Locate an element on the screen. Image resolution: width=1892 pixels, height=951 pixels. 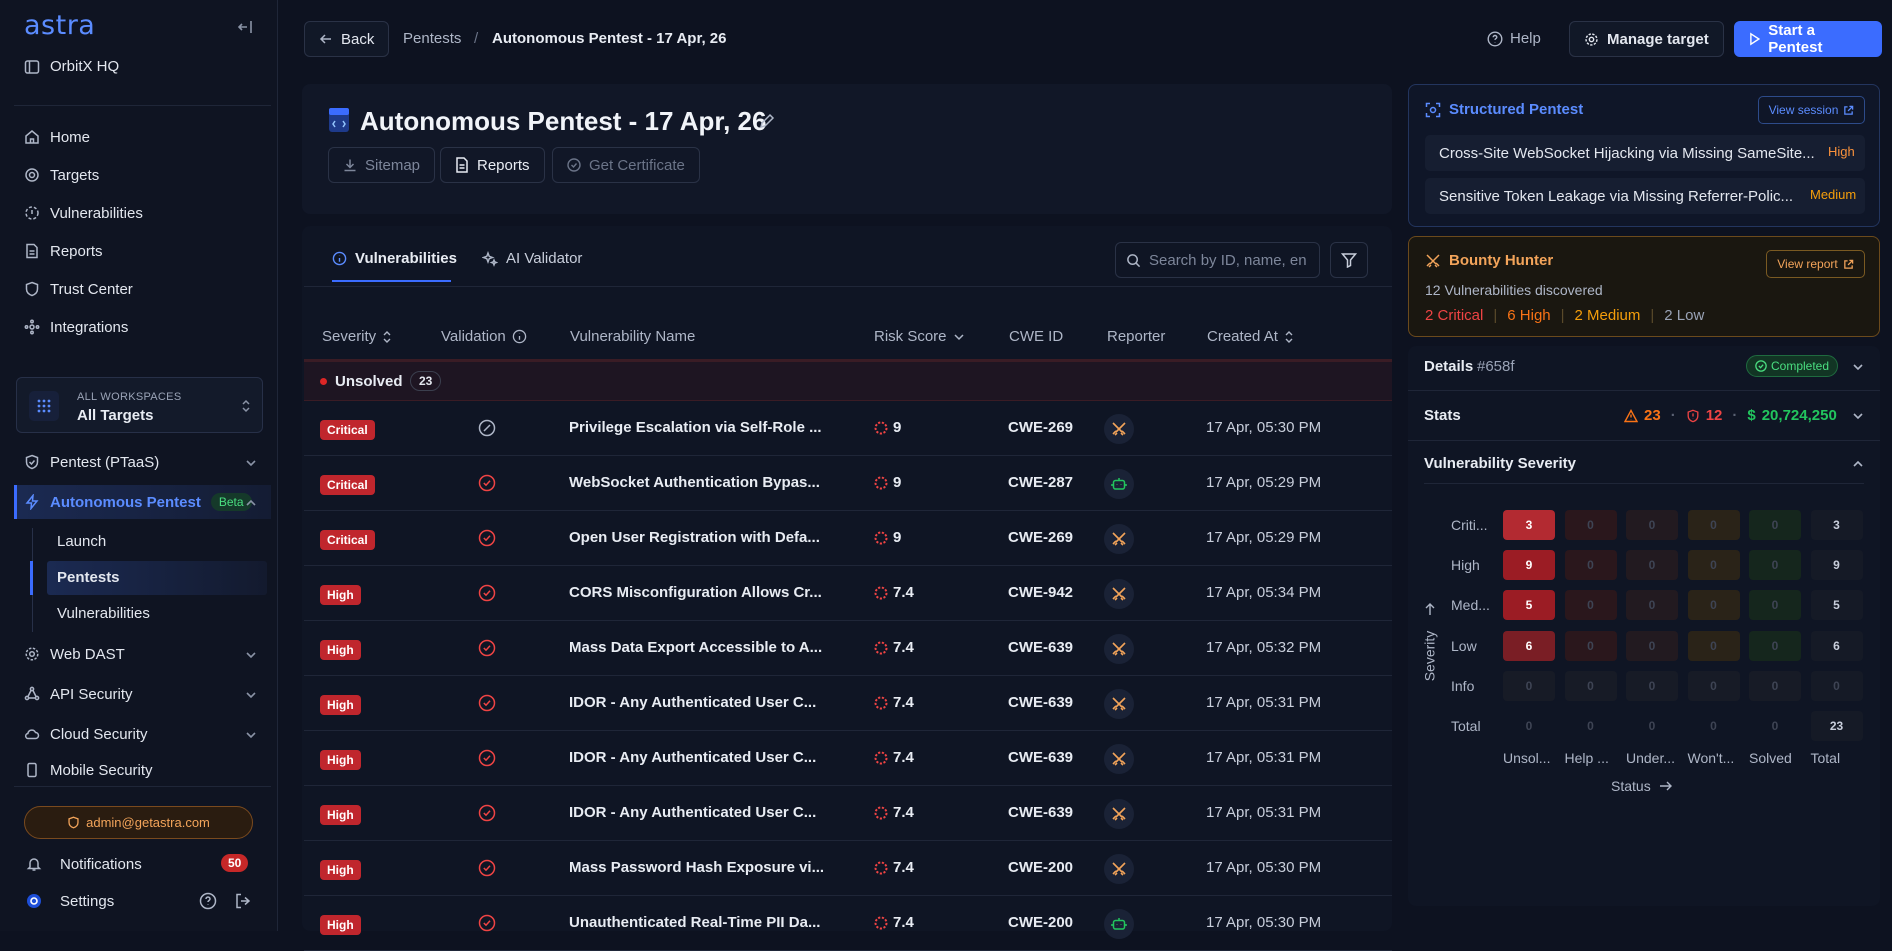
user-email-pill: admin@getastra.com is located at coordinates (138, 822).